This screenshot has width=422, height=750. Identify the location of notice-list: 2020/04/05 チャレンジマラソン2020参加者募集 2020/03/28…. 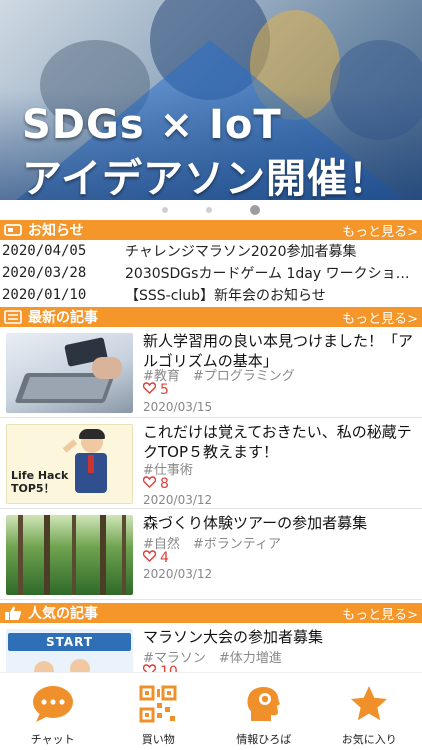
(211, 273).